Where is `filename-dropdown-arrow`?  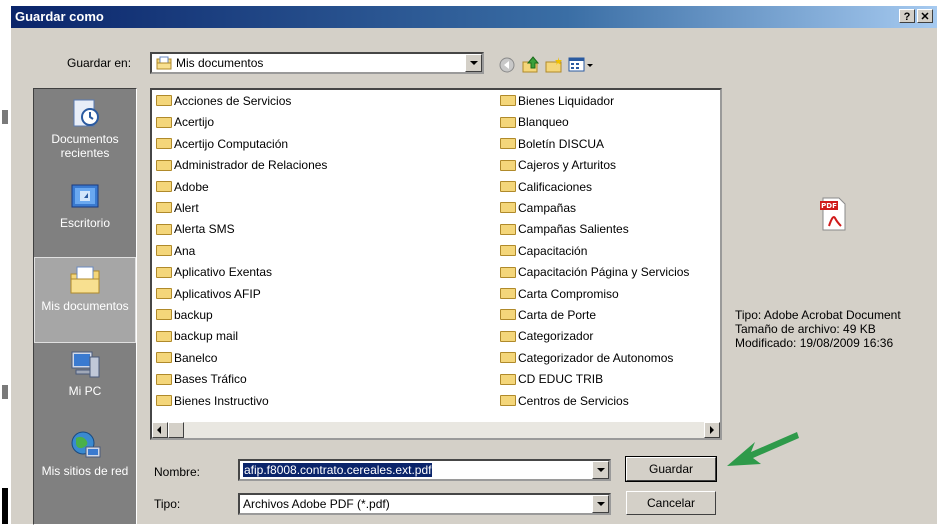
filename-dropdown-arrow is located at coordinates (600, 470).